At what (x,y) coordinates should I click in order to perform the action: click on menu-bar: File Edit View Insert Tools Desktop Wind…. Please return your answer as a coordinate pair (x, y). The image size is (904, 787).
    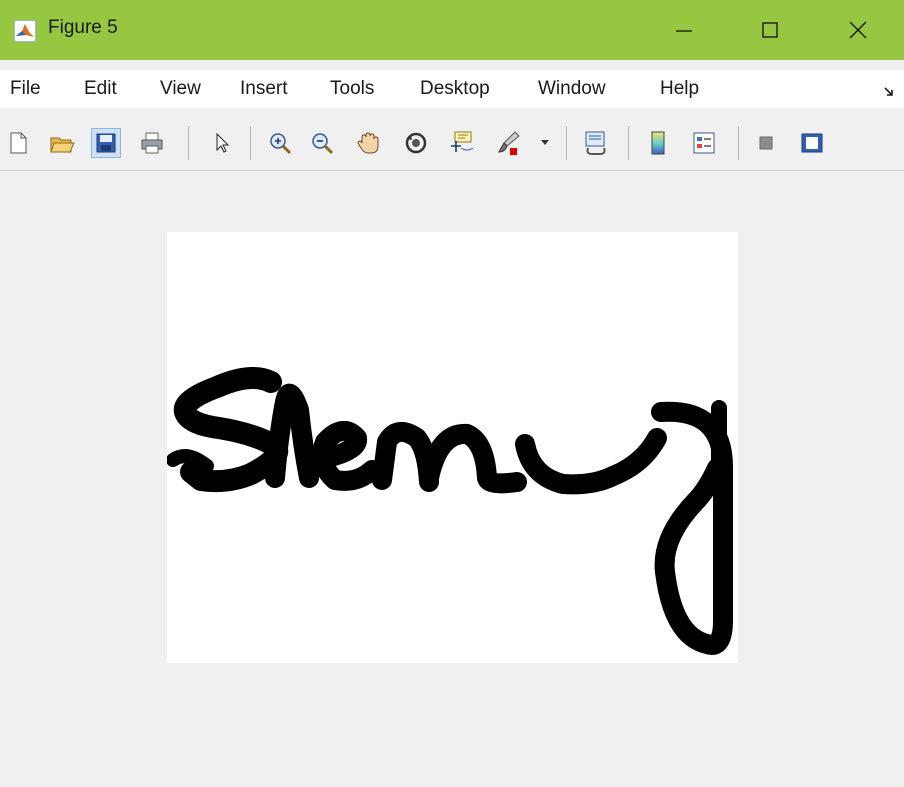
    Looking at the image, I should click on (452, 89).